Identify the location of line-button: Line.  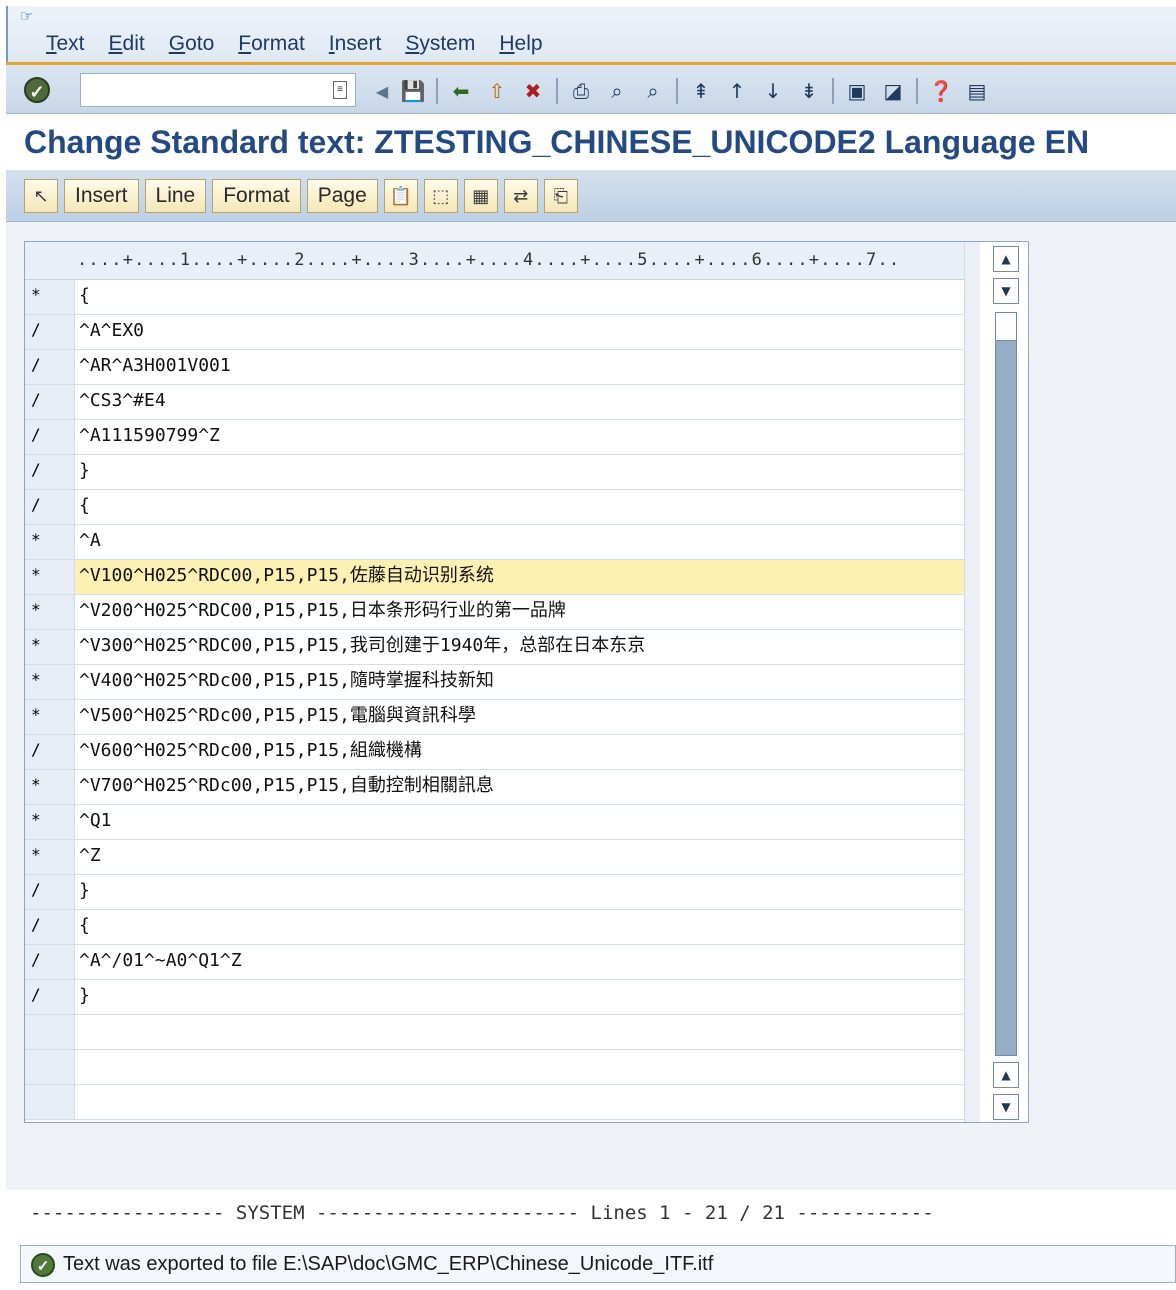
(175, 196).